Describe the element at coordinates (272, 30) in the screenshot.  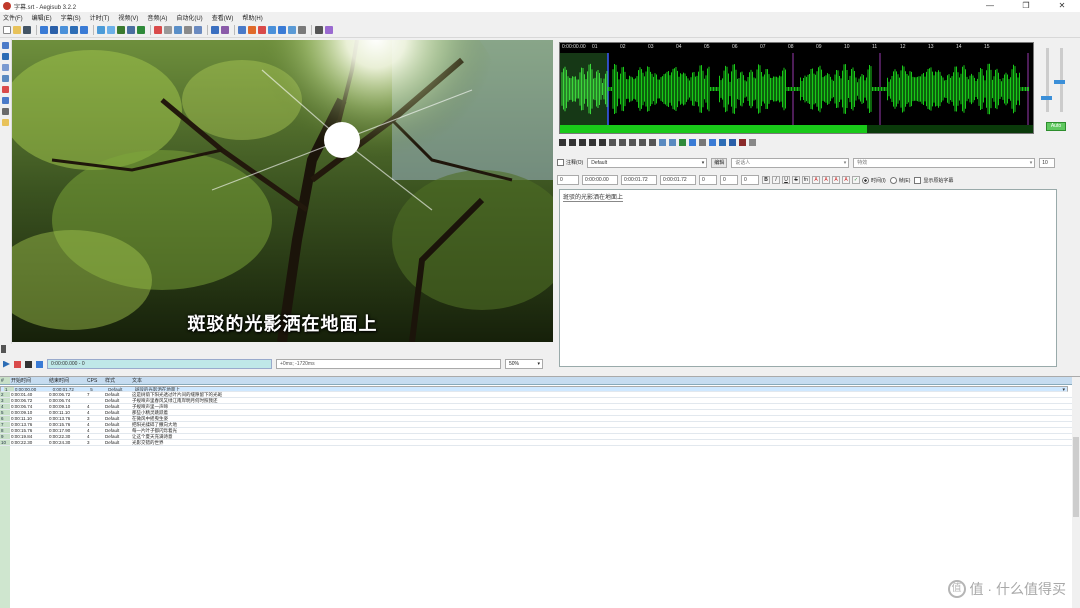
I see `timing-postprocessor-icon` at that location.